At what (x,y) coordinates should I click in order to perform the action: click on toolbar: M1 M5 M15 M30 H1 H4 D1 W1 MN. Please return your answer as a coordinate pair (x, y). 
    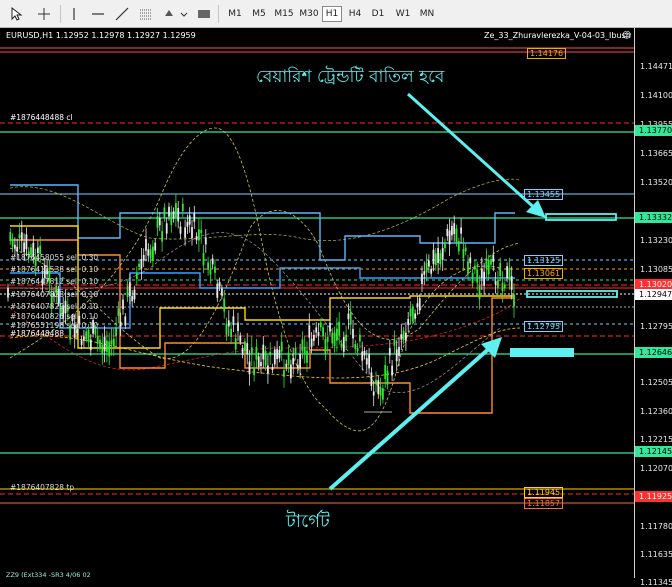
    Looking at the image, I should click on (336, 14).